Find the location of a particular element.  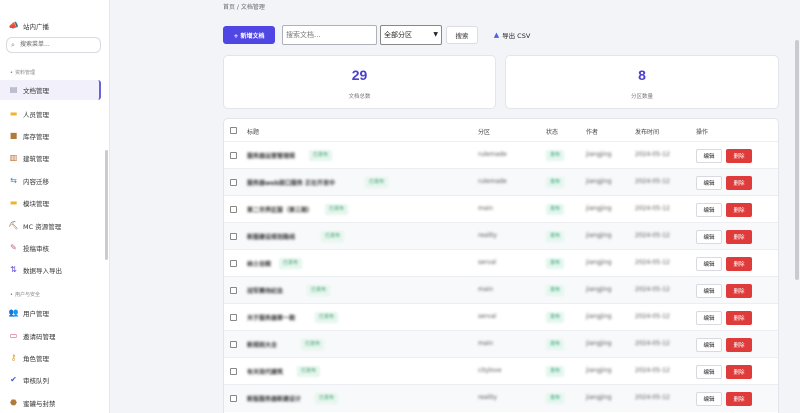

megaphone-icon: 📣 is located at coordinates (13, 25).